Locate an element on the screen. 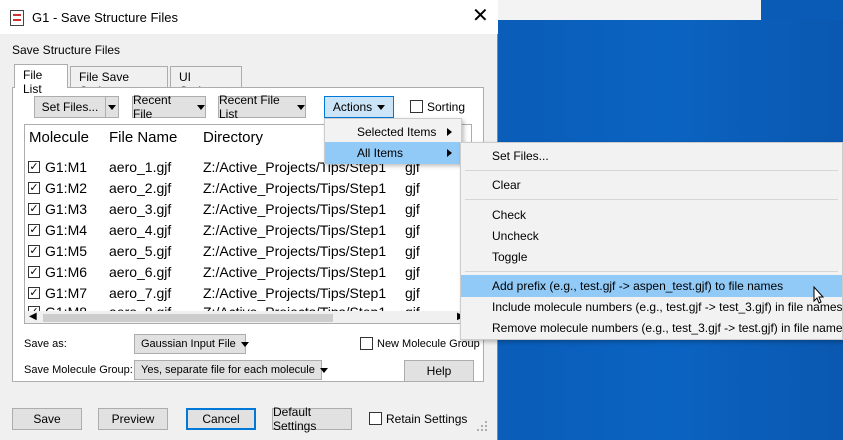 This screenshot has width=843, height=440. menu-item-toggle: Toggle is located at coordinates (651, 257).